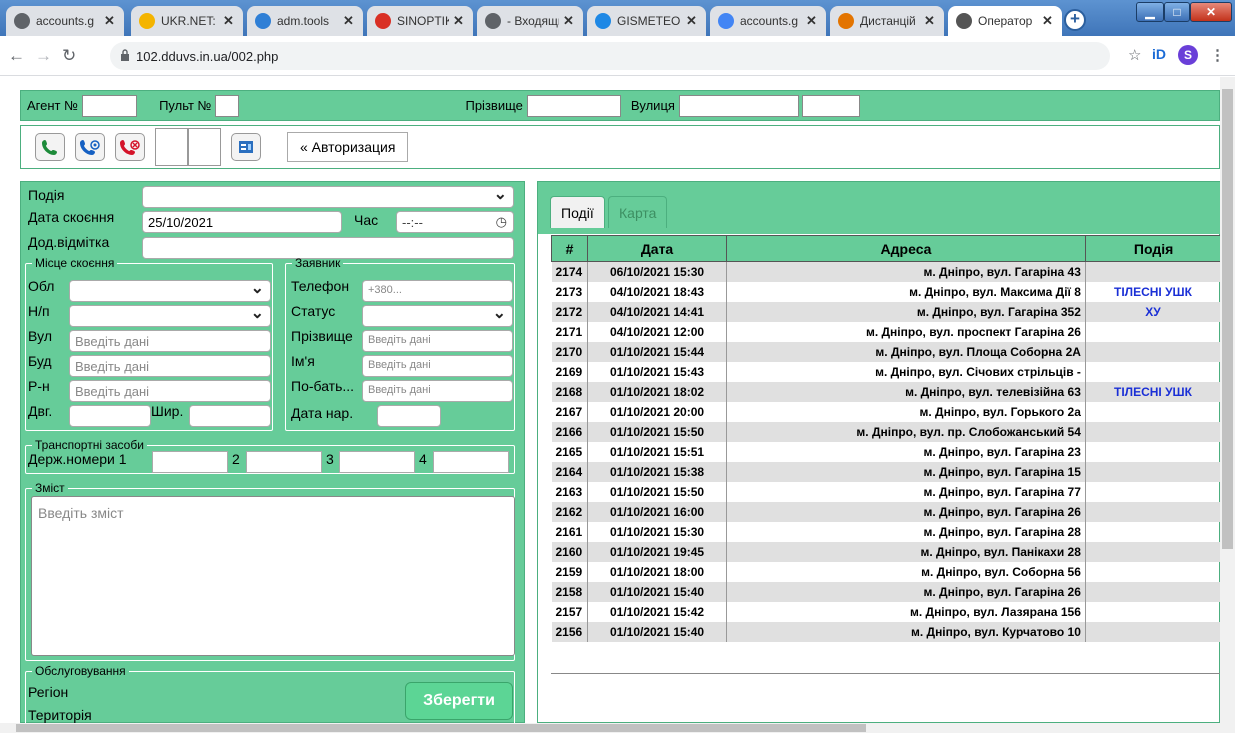 The width and height of the screenshot is (1235, 733). Describe the element at coordinates (455, 222) in the screenshot. I see `time-input: --:-- ◷` at that location.